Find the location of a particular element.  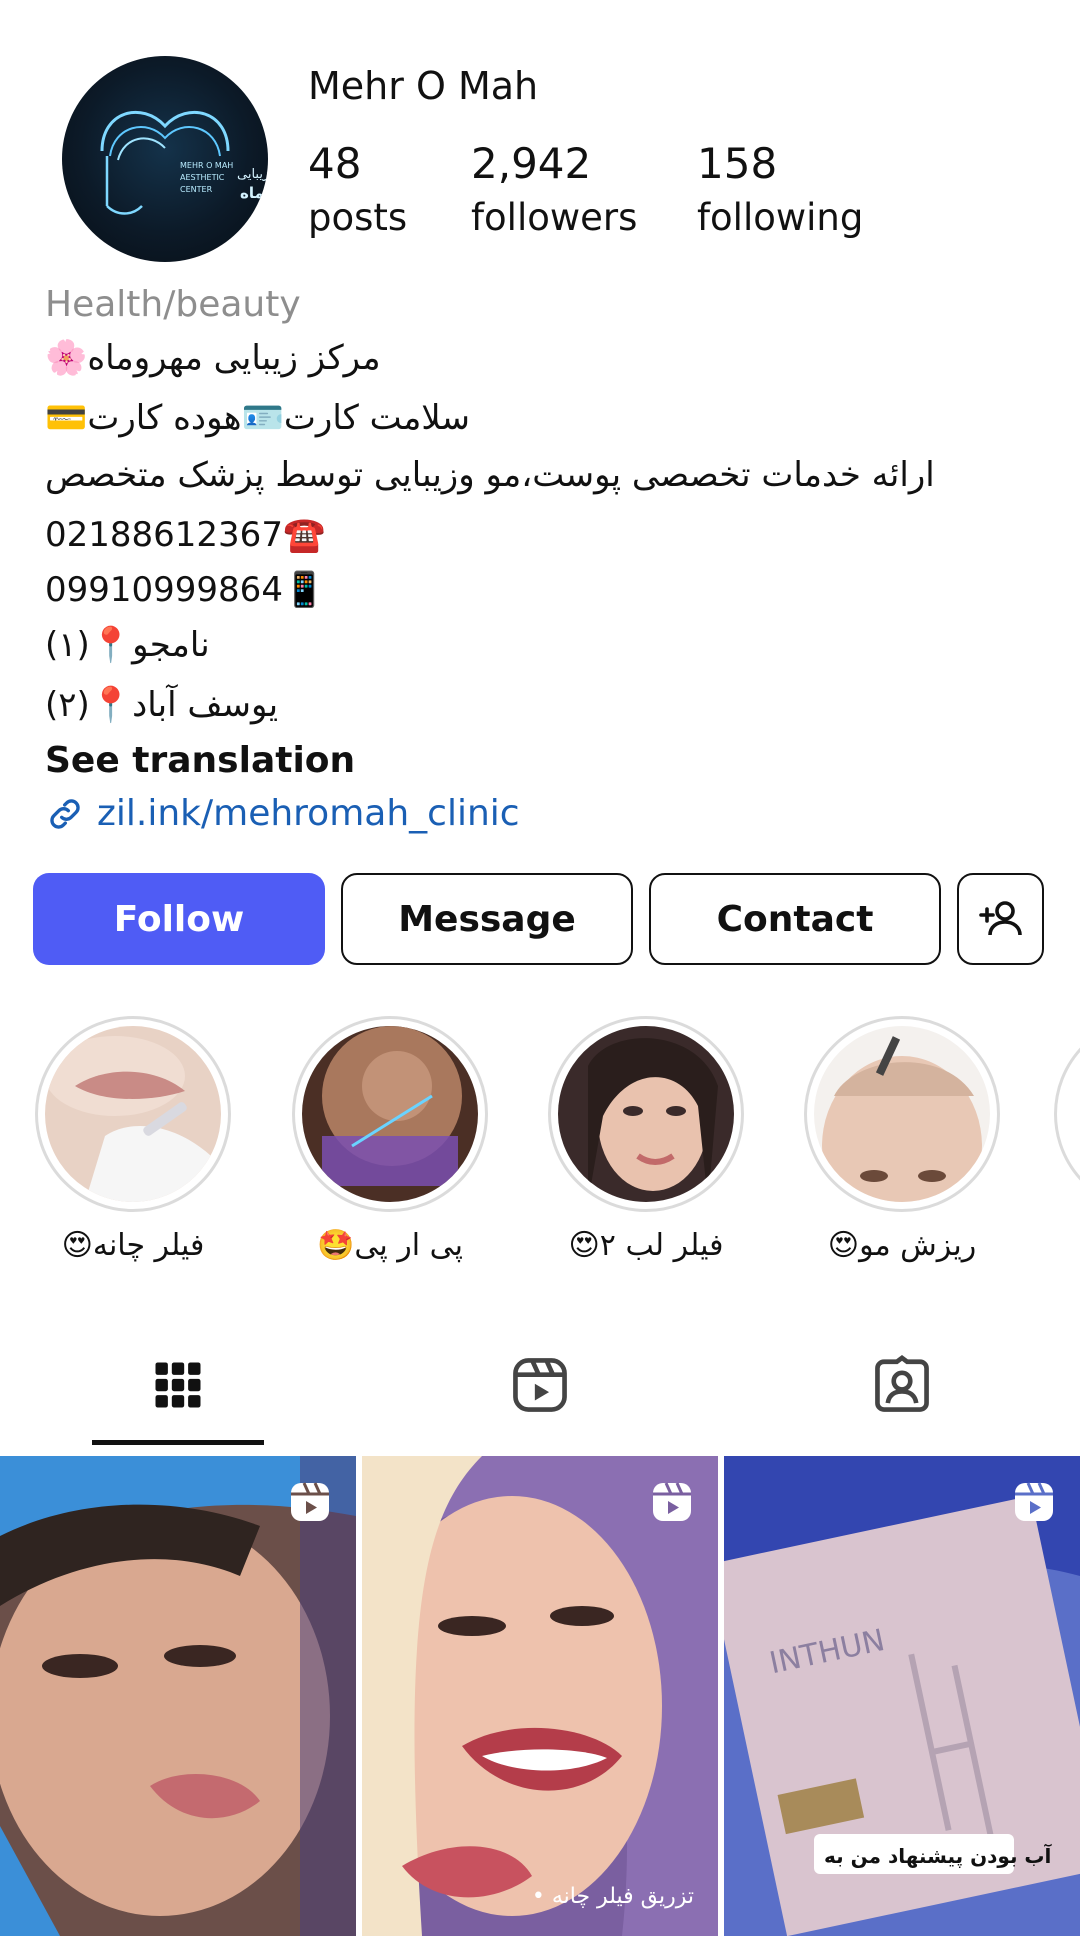

highlight-label: فیلر لب ۲😍 is located at coordinates (646, 1245).